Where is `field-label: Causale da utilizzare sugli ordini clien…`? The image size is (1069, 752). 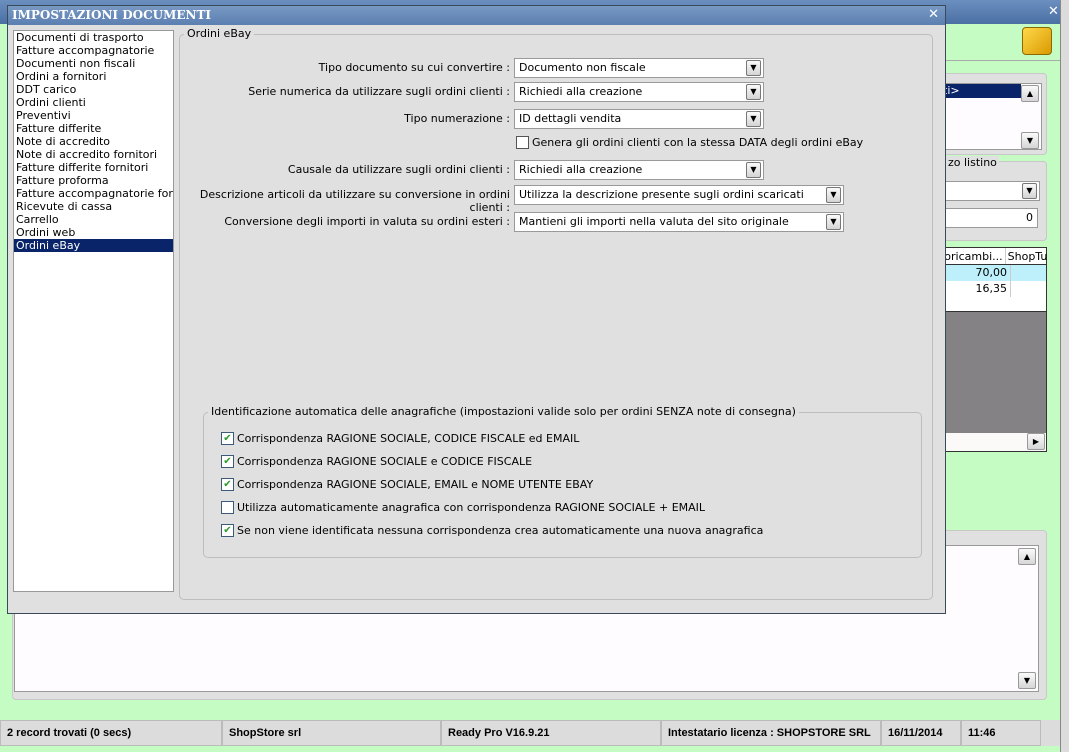 field-label: Causale da utilizzare sugli ordini clien… is located at coordinates (398, 169).